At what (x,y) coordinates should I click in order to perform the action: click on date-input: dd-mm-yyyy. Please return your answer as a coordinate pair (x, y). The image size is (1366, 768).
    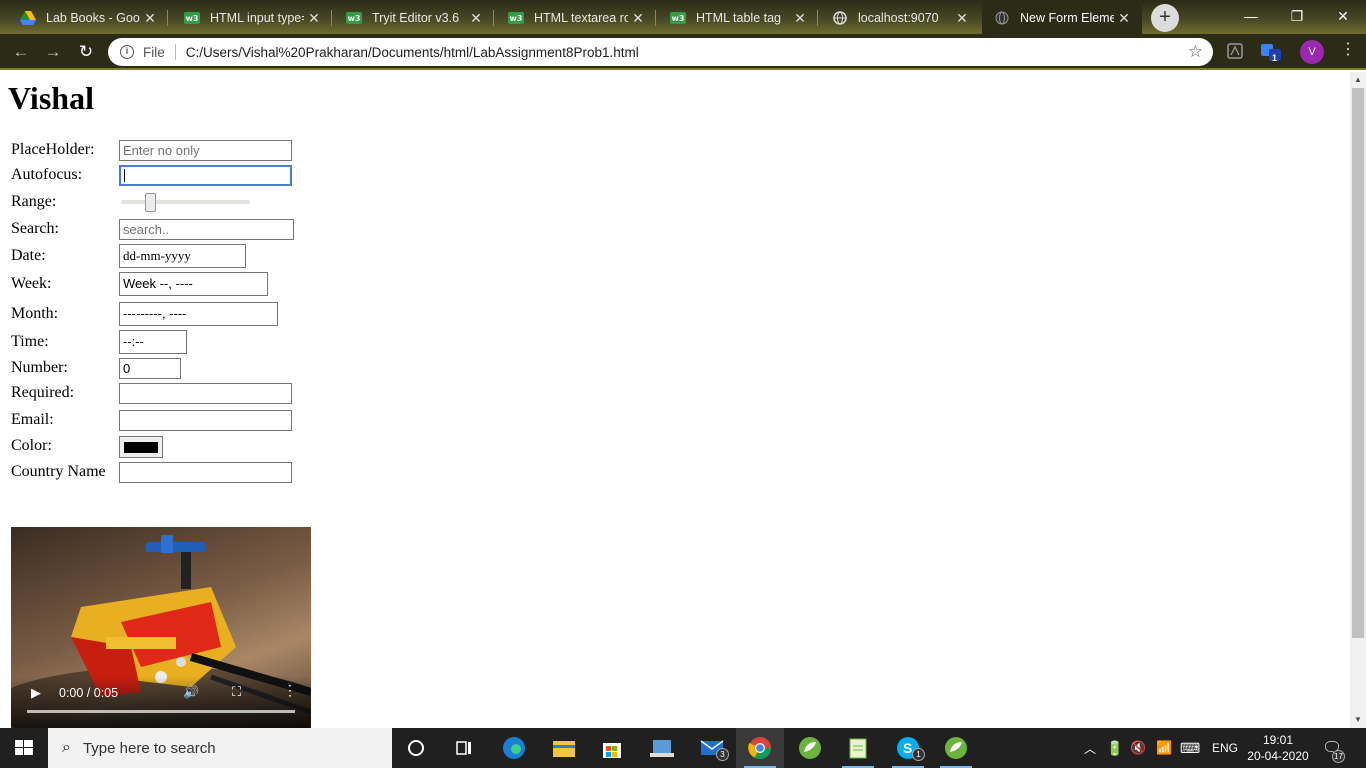
    Looking at the image, I should click on (182, 256).